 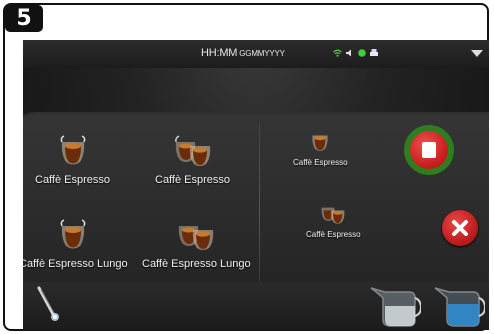 What do you see at coordinates (459, 305) in the screenshot?
I see `water-jug-icon` at bounding box center [459, 305].